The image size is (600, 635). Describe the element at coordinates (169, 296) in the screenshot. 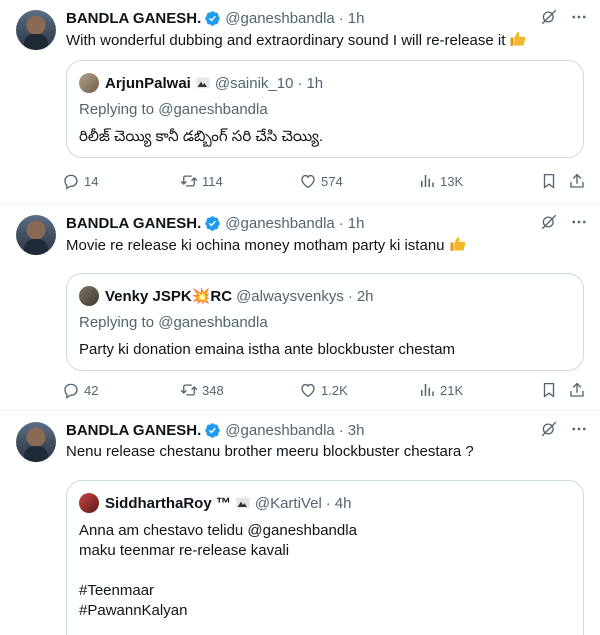

I see `quote-author: Venky JSPK💥RC` at that location.